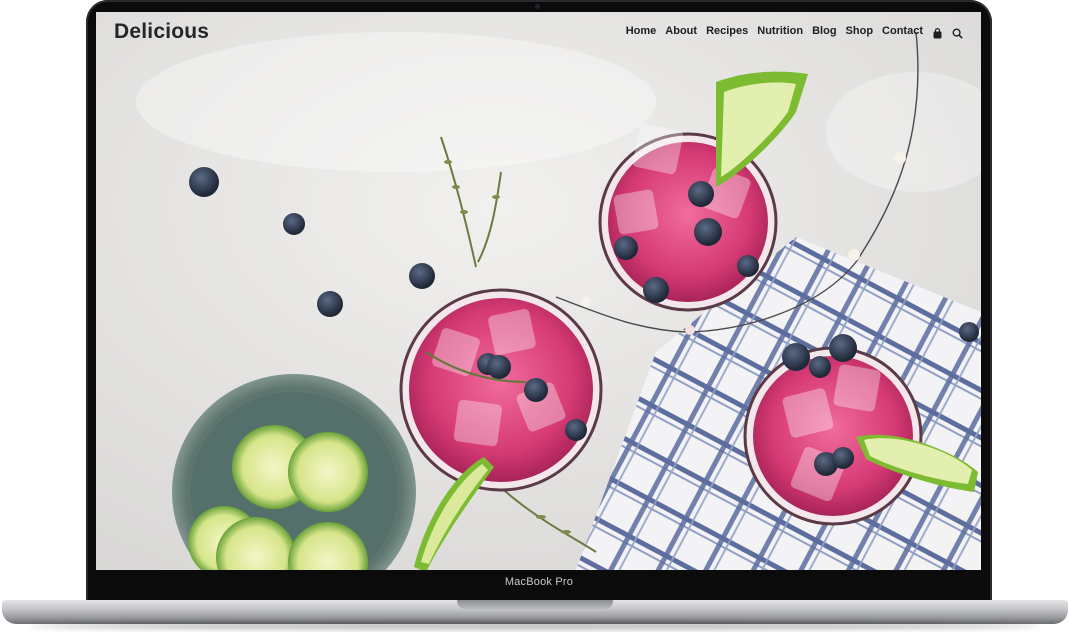  What do you see at coordinates (539, 582) in the screenshot?
I see `device-model-label: MacBook Pro` at bounding box center [539, 582].